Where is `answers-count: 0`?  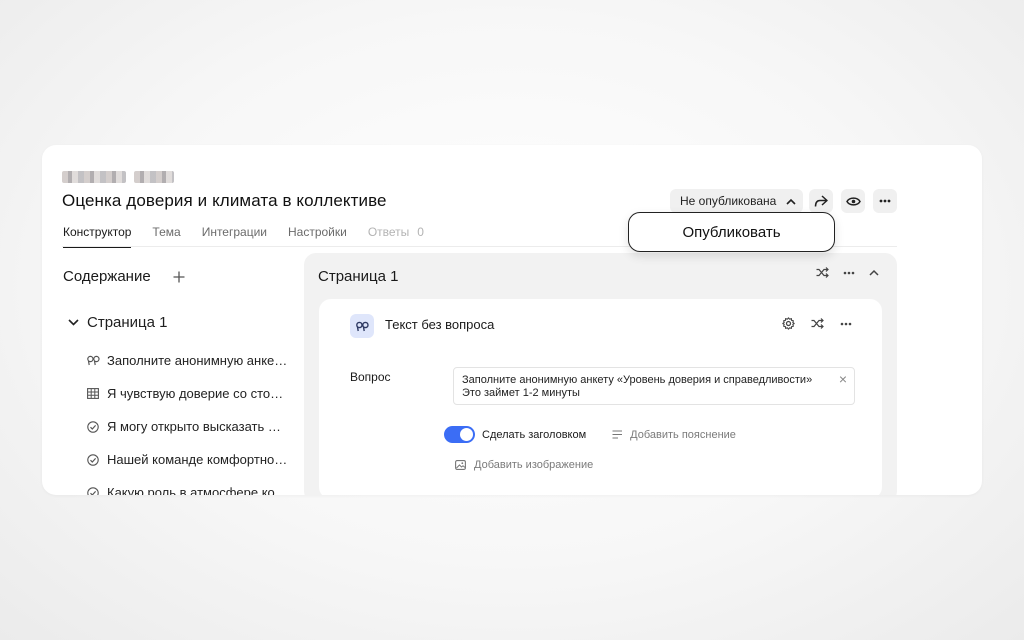
answers-count: 0 is located at coordinates (420, 232).